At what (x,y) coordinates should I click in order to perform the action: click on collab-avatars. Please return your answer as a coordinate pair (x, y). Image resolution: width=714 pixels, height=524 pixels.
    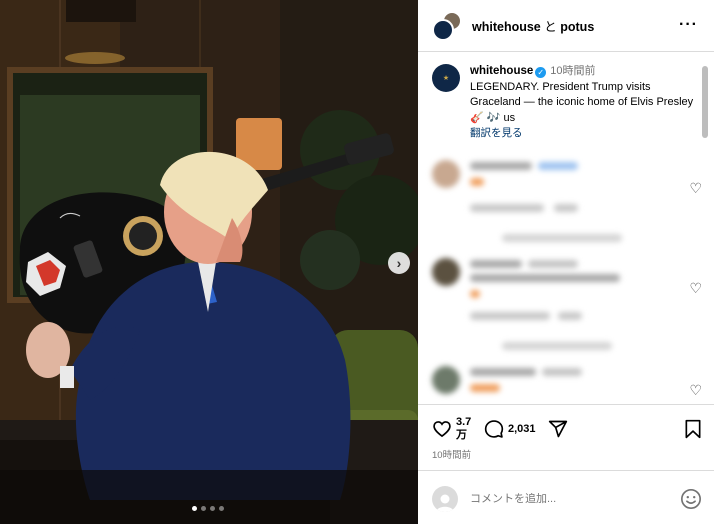
    Looking at the image, I should click on (447, 25).